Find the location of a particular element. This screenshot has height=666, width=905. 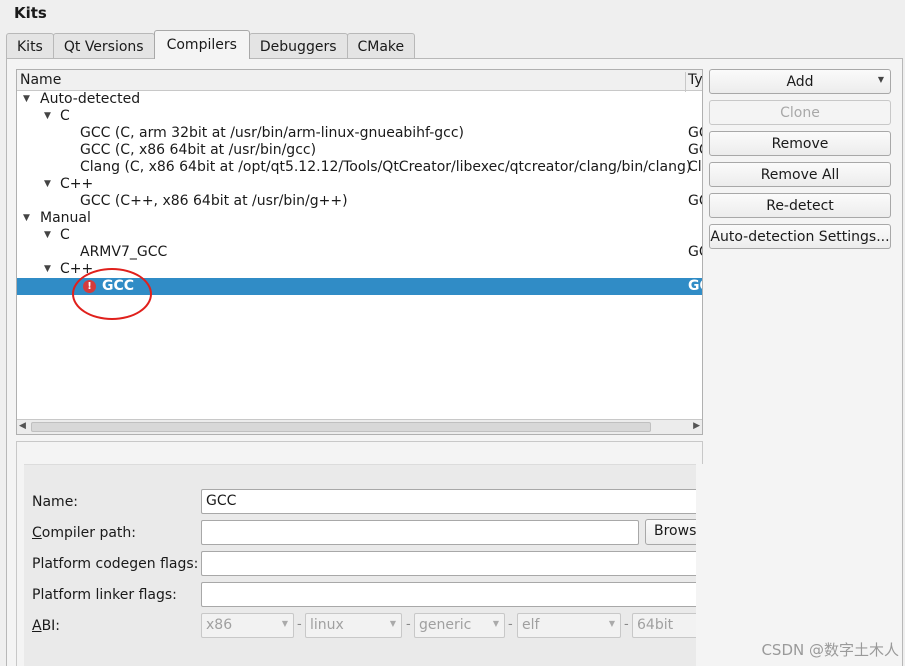

scroll-right-icon: ▶ is located at coordinates (696, 426).